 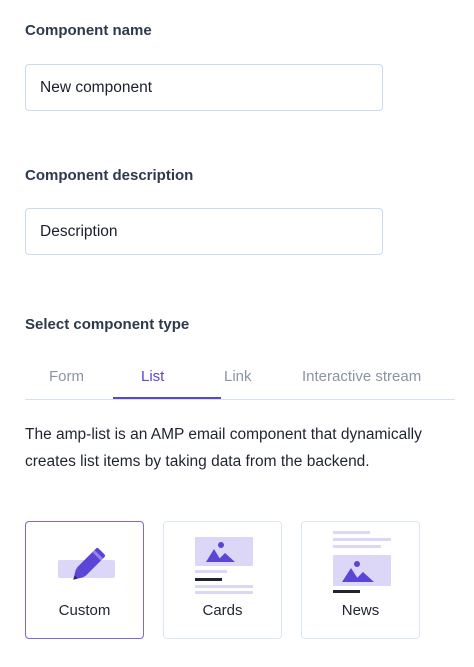 I want to click on pencil-icon, so click(x=86, y=564).